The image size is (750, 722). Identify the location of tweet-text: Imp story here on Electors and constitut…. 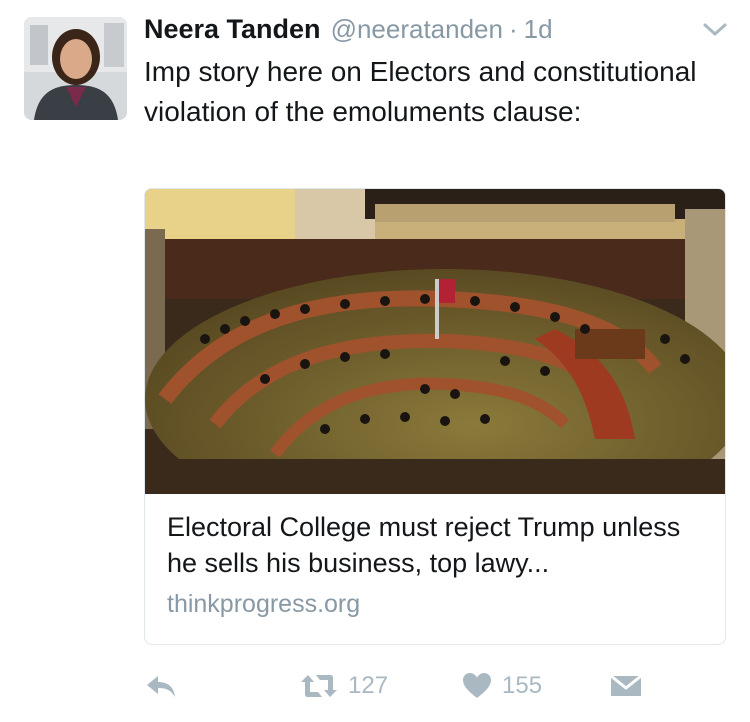
(420, 91).